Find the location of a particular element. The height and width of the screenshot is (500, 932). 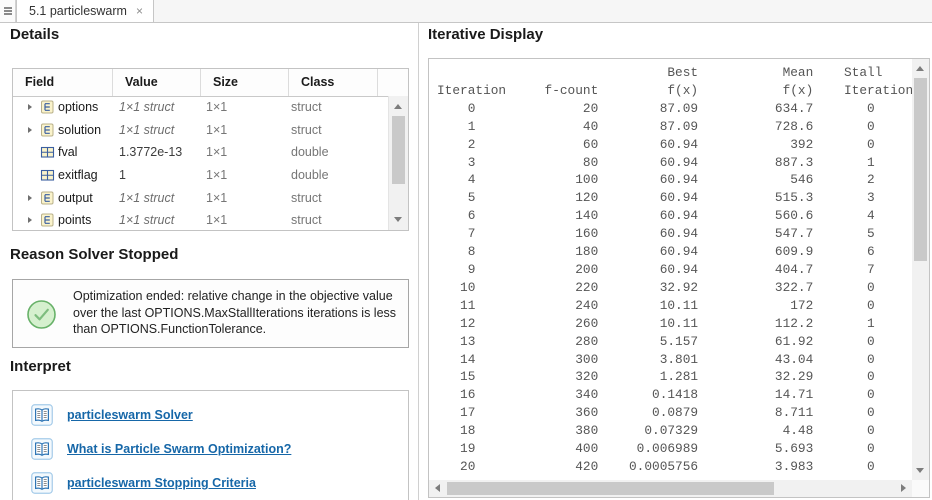

details-vertical-scrollbar is located at coordinates (398, 163).